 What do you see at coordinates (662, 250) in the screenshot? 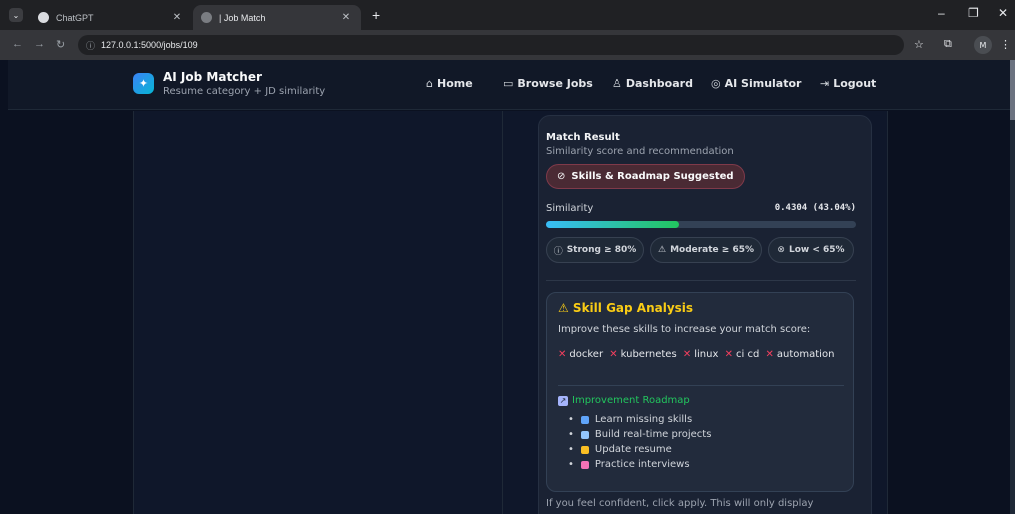
I see `warning-icon: ⚠` at bounding box center [662, 250].